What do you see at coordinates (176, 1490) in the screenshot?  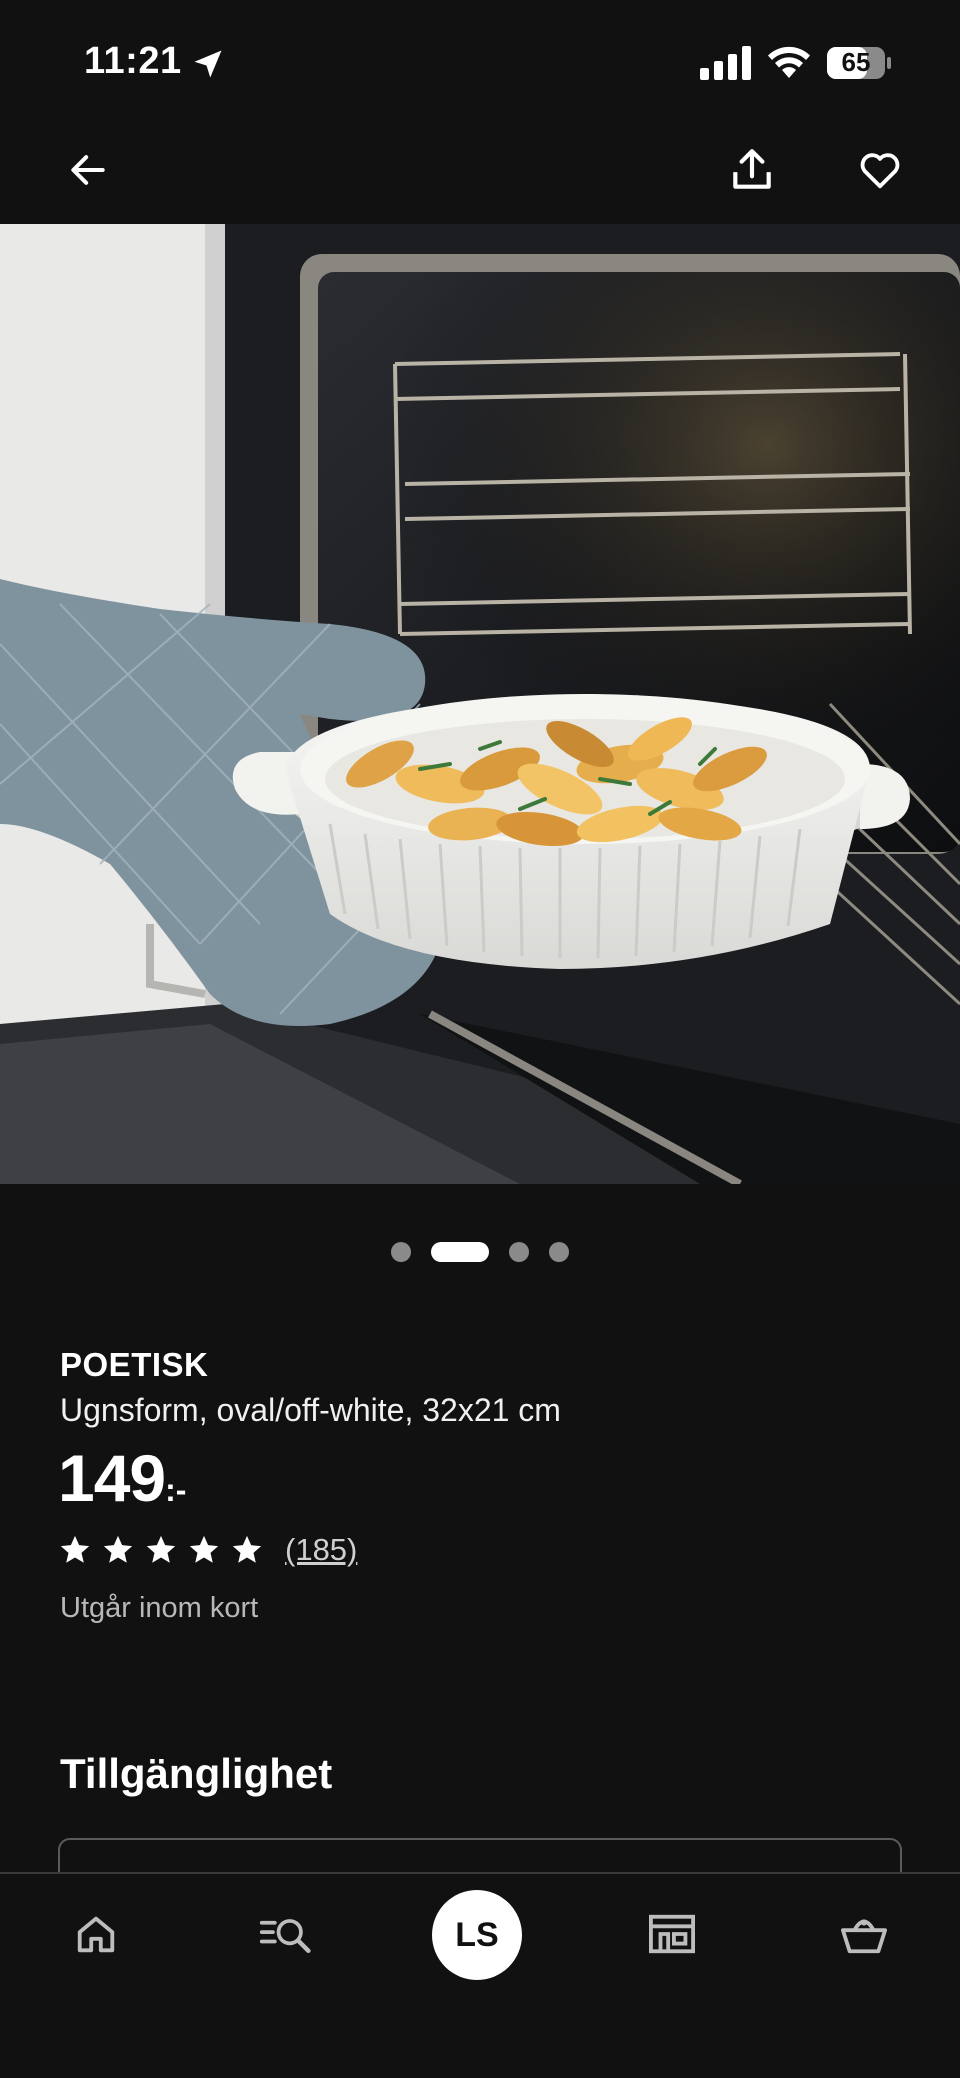 I see `price-suffix: :-` at bounding box center [176, 1490].